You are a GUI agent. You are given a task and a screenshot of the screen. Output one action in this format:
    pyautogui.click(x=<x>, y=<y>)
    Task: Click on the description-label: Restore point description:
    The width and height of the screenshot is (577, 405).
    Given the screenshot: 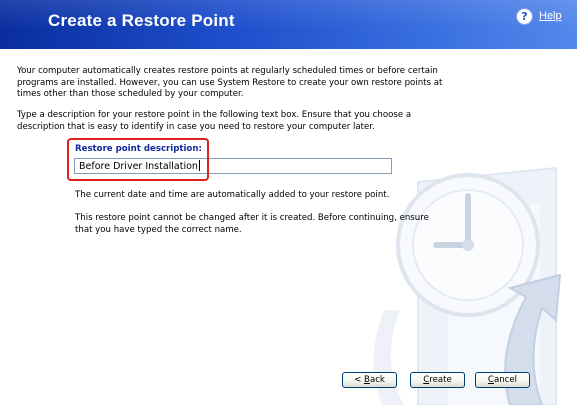 What is the action you would take?
    pyautogui.click(x=138, y=149)
    